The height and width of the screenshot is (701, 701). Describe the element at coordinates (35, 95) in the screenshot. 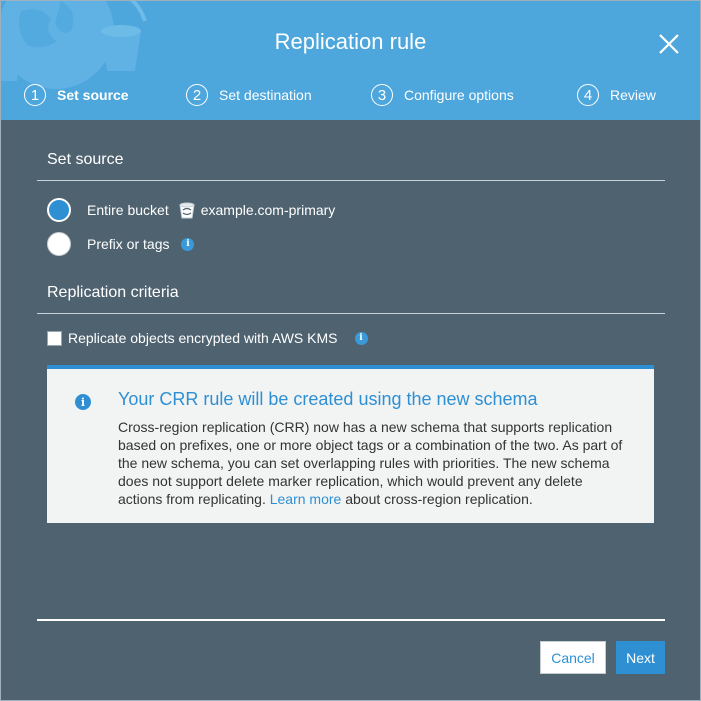

I see `step-number: 1` at that location.